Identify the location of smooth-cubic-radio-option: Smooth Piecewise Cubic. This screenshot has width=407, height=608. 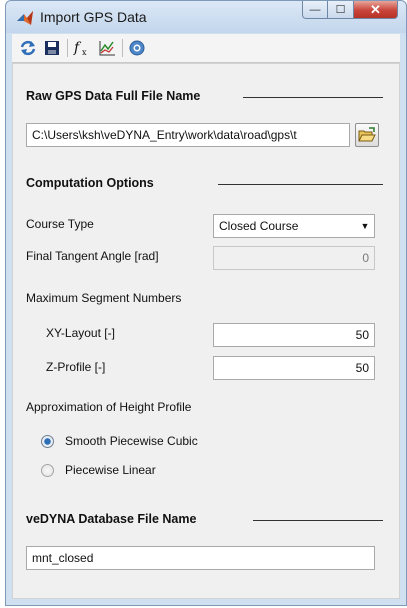
(141, 442).